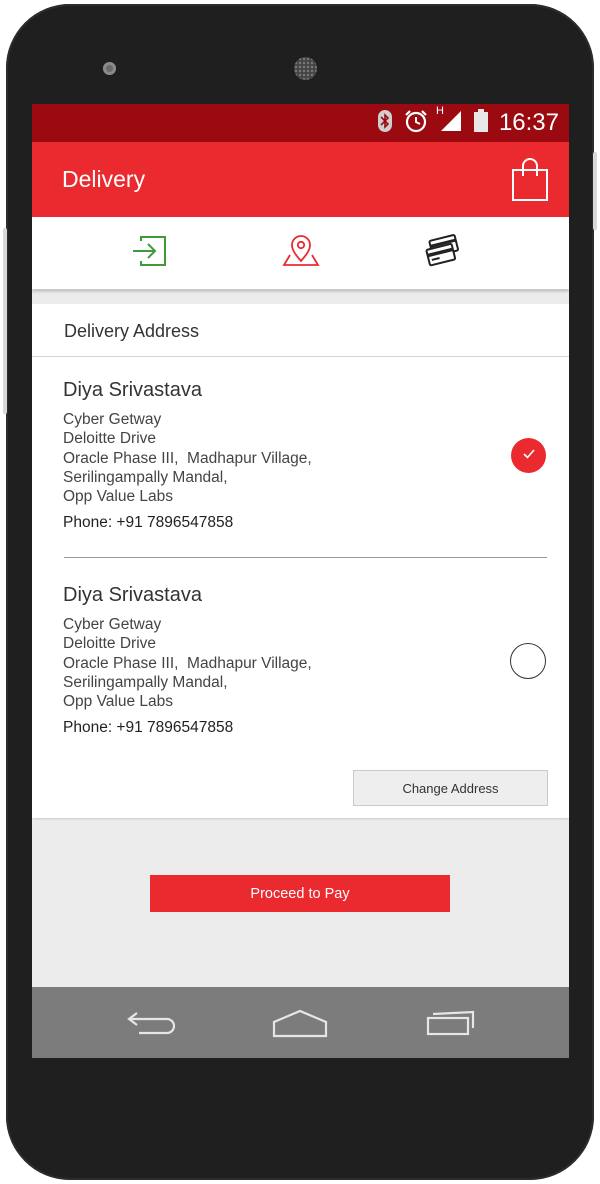  What do you see at coordinates (104, 179) in the screenshot?
I see `page-title: Delivery` at bounding box center [104, 179].